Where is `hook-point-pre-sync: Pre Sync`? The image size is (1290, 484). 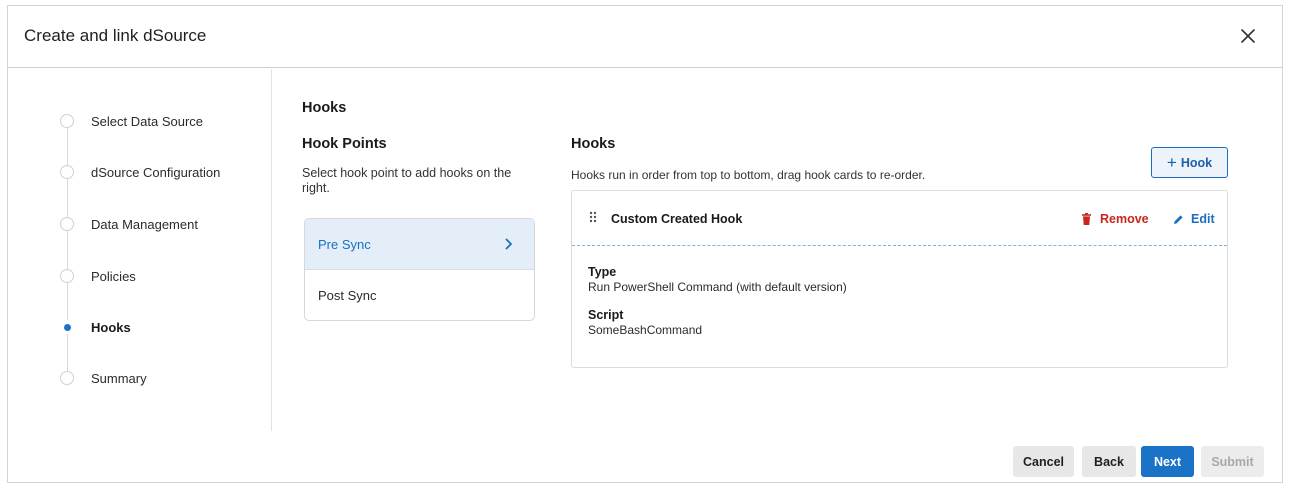
hook-point-pre-sync: Pre Sync is located at coordinates (419, 244).